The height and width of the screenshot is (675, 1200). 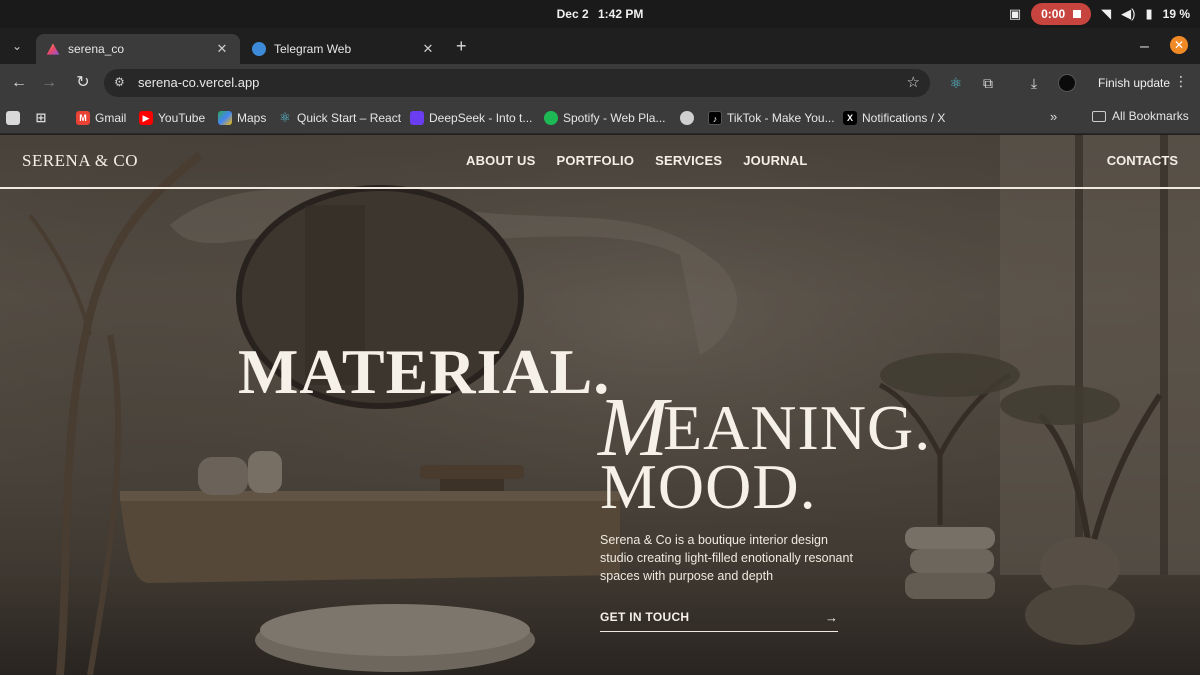 I want to click on tab-strip: ⌄ serena_co ✕ Telegram Web ✕ + – ✕, so click(x=600, y=46).